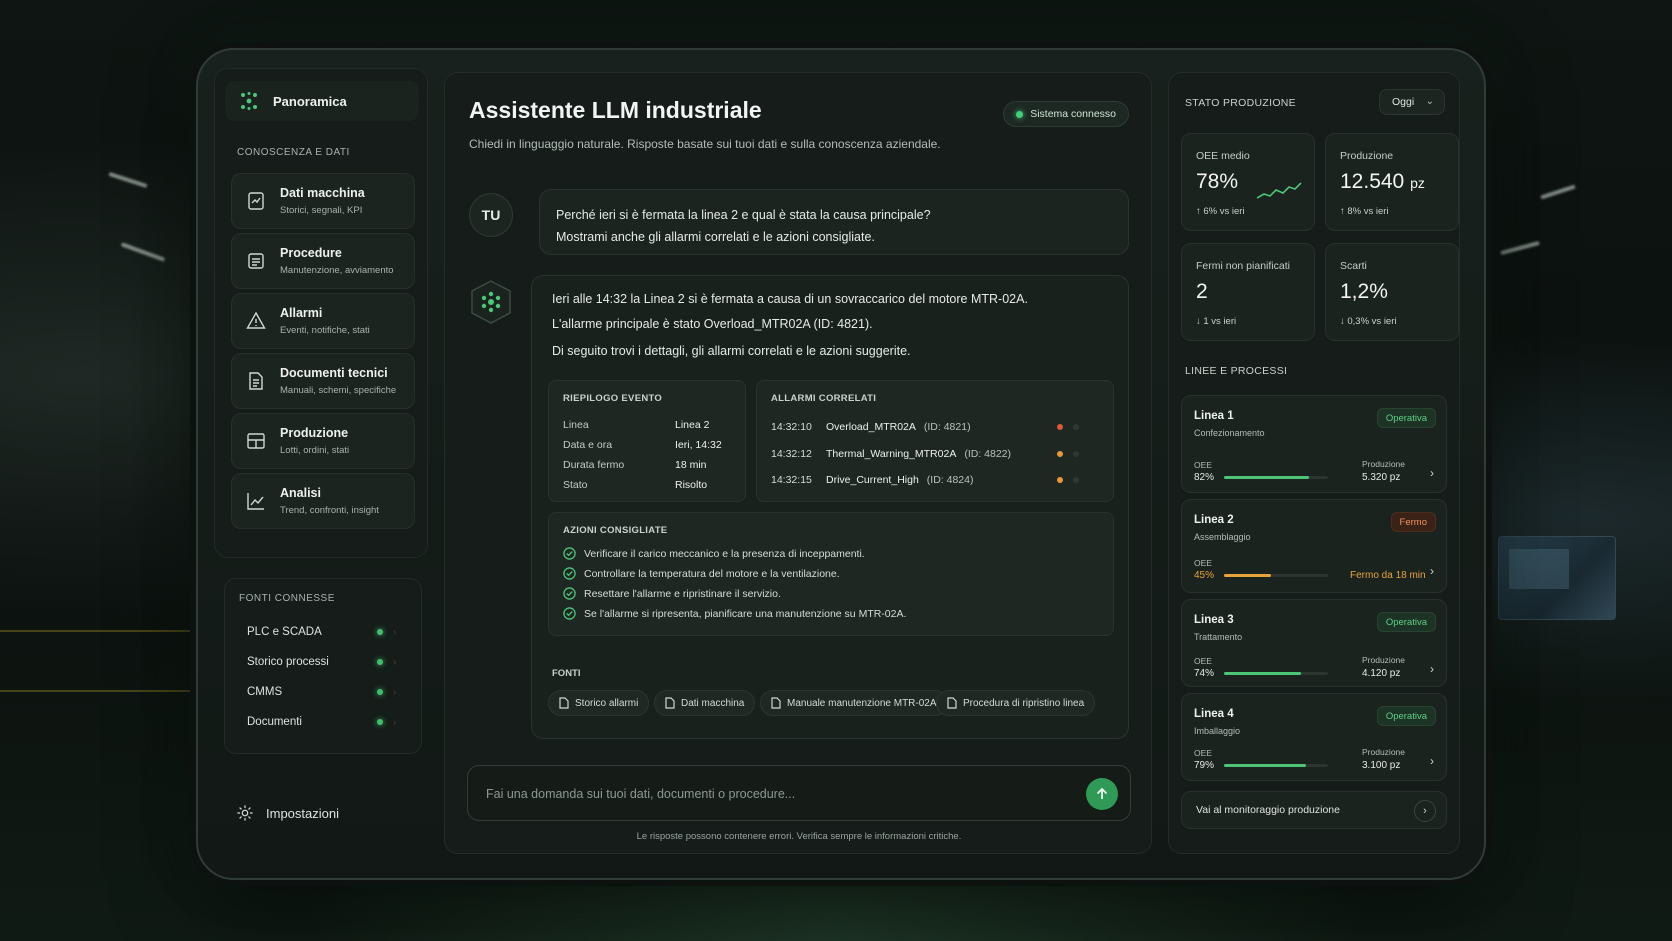 Image resolution: width=1672 pixels, height=941 pixels. Describe the element at coordinates (256, 261) in the screenshot. I see `procedure-icon` at that location.